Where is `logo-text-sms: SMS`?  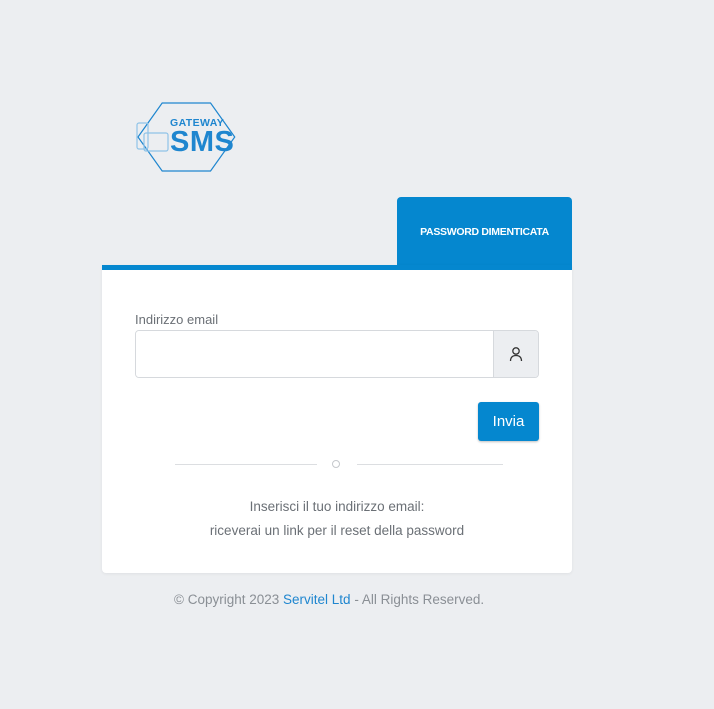
logo-text-sms: SMS is located at coordinates (202, 142).